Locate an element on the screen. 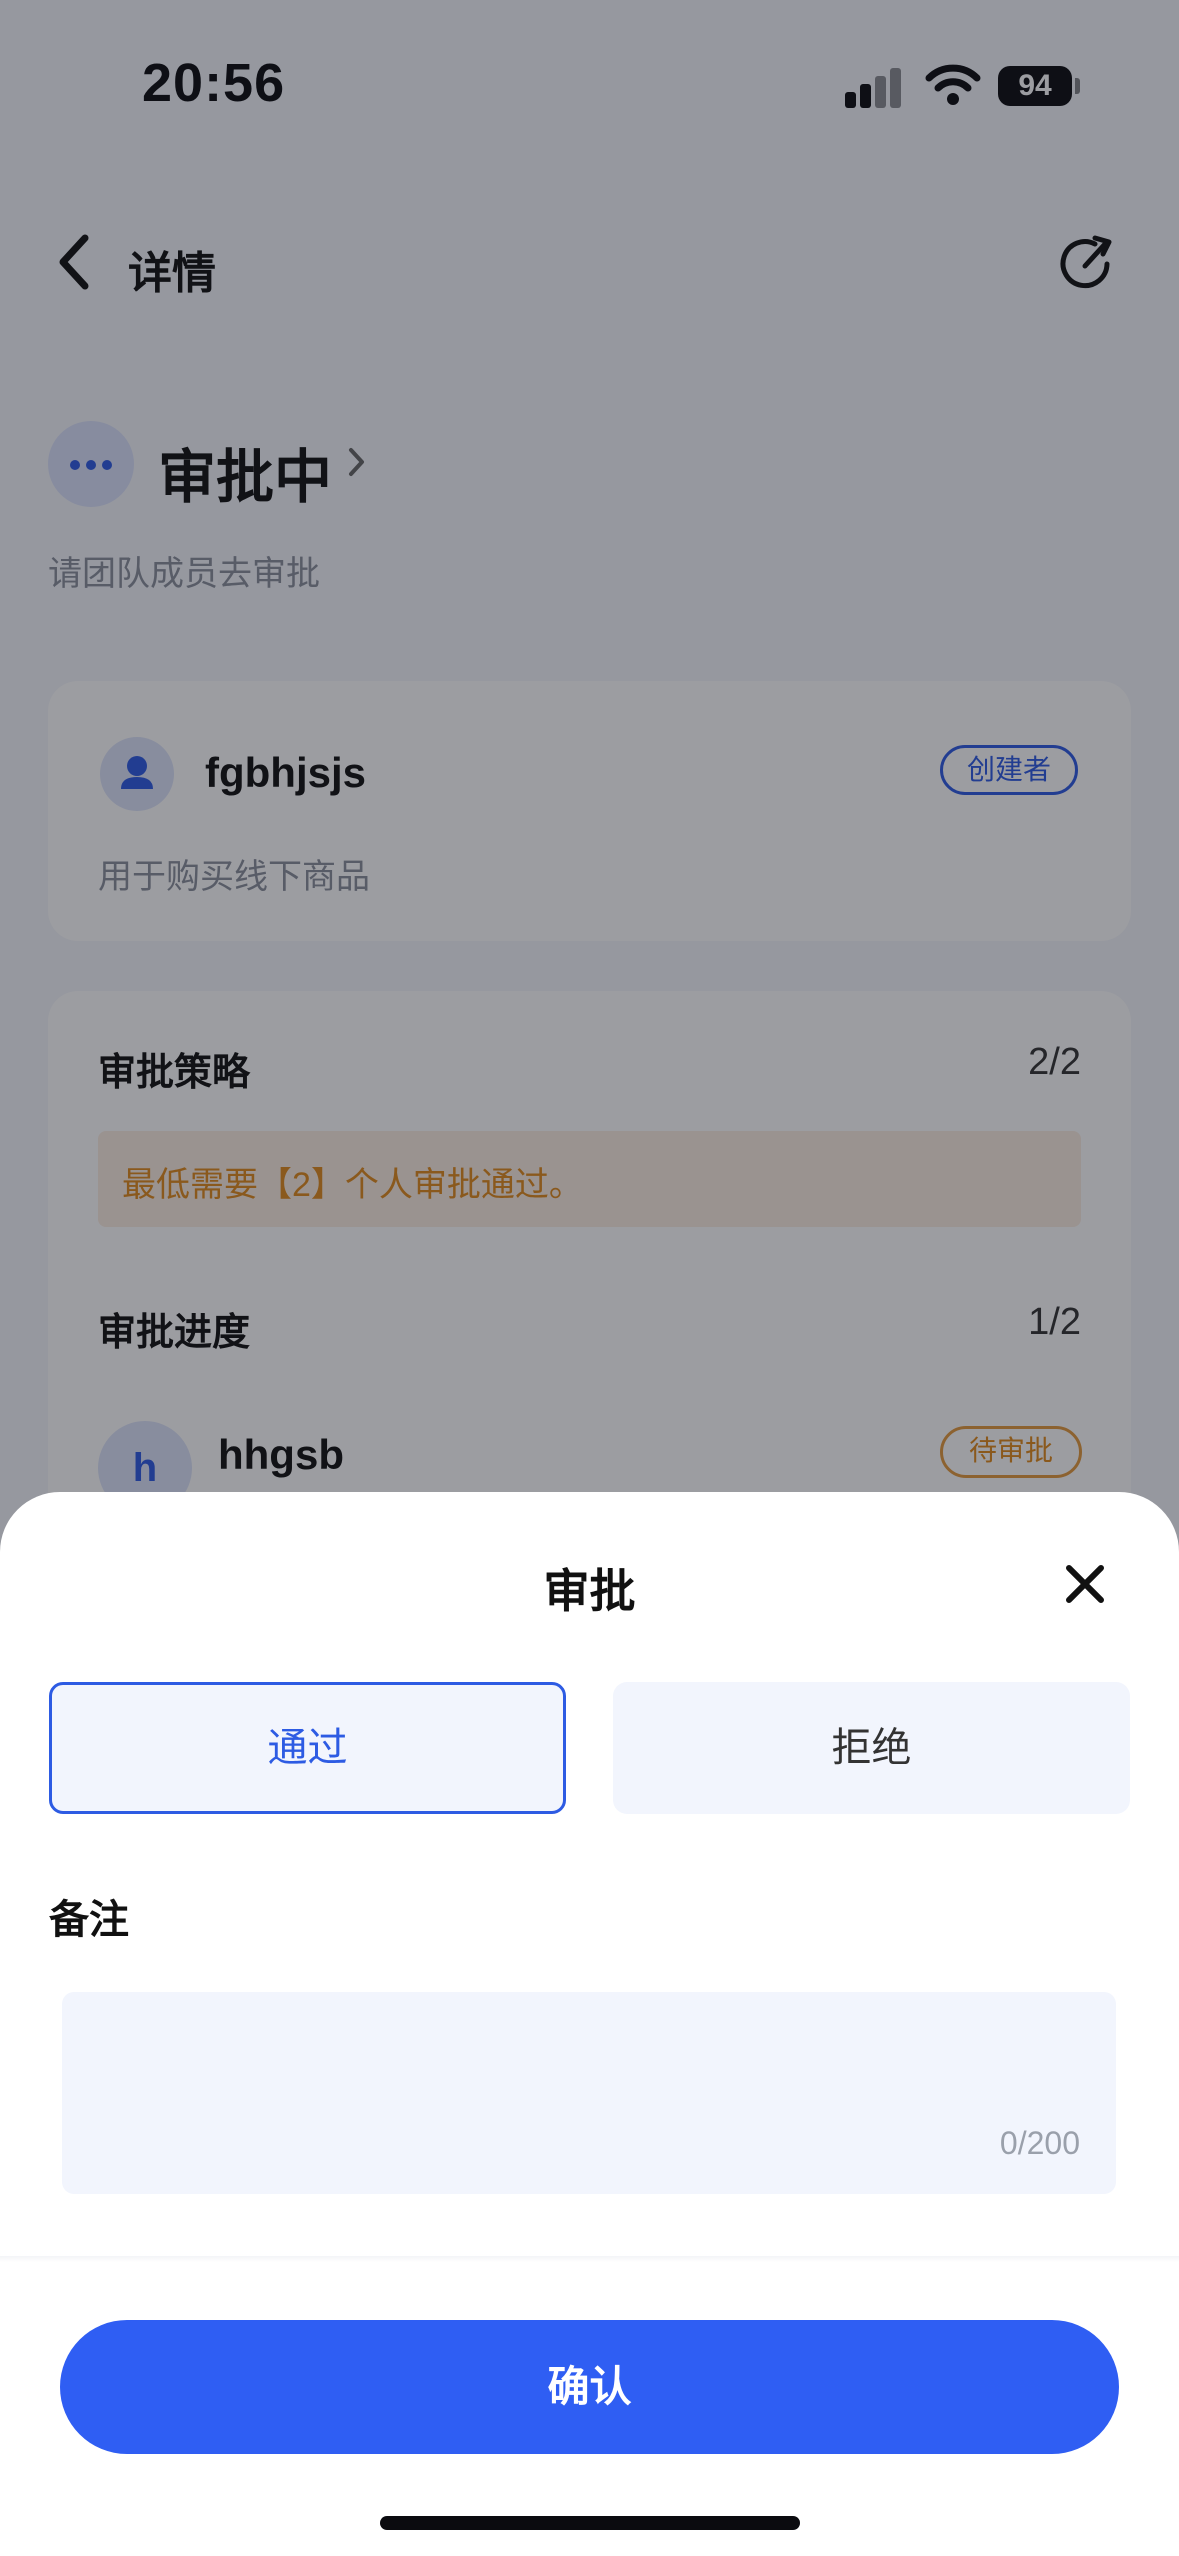 The image size is (1179, 2556). home-indicator is located at coordinates (590, 2523).